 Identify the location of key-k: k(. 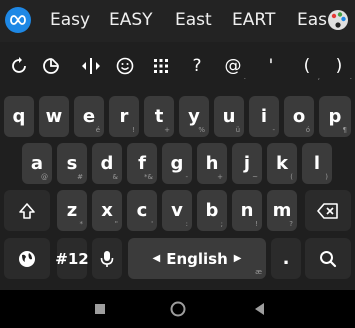
(282, 163).